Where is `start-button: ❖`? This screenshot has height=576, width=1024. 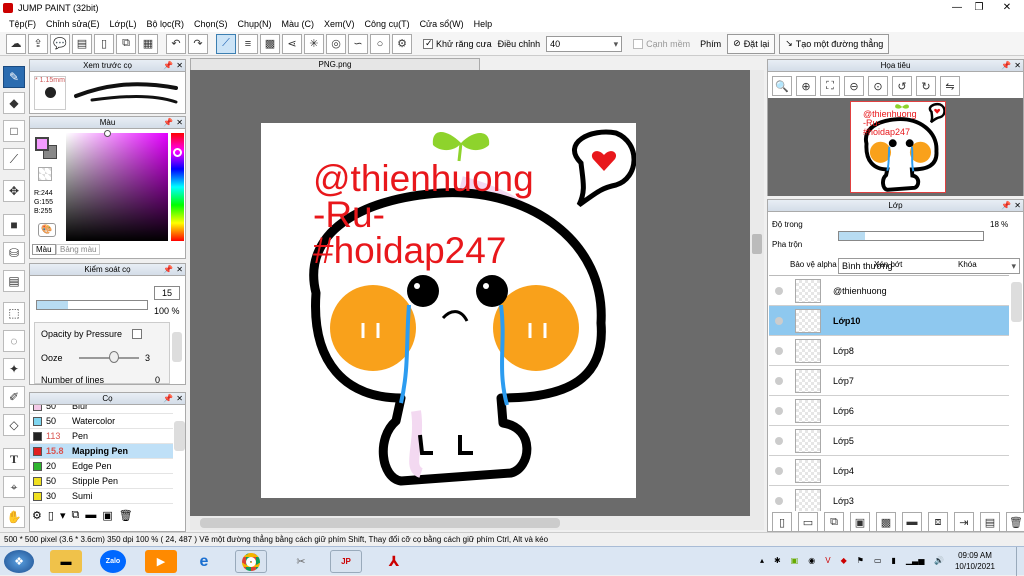
start-button: ❖ is located at coordinates (19, 561).